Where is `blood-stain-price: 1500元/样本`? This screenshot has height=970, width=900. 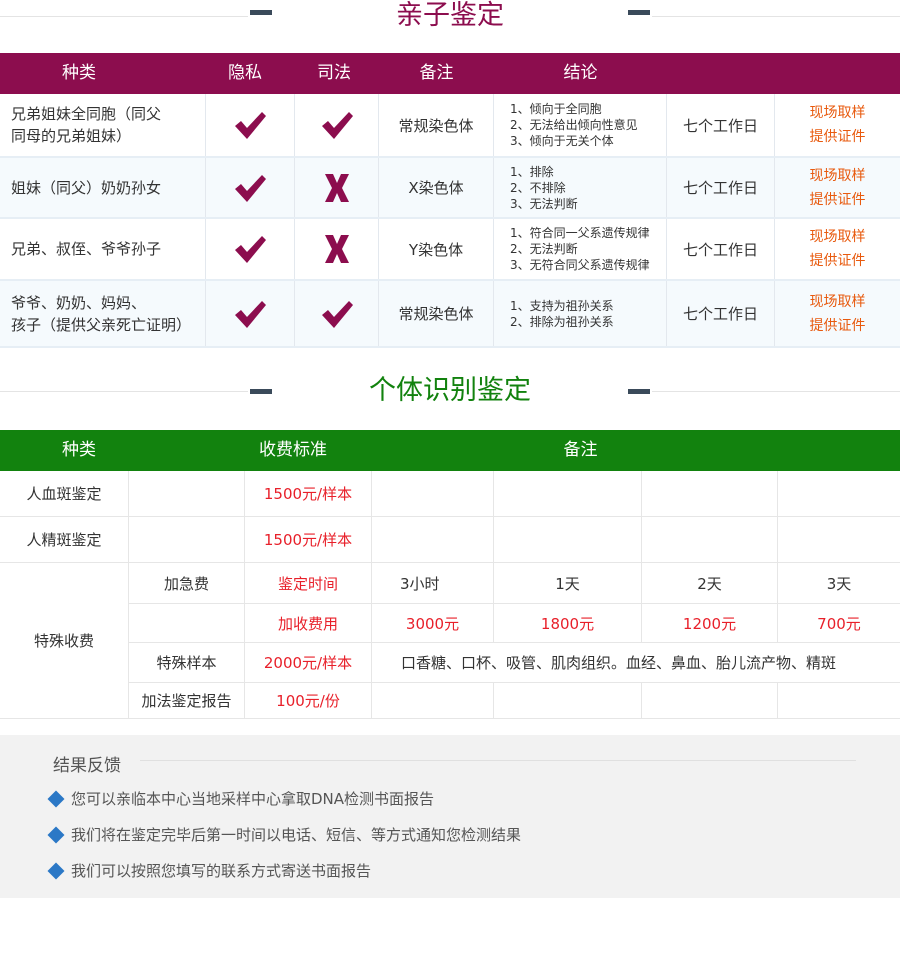
blood-stain-price: 1500元/样本 is located at coordinates (308, 494).